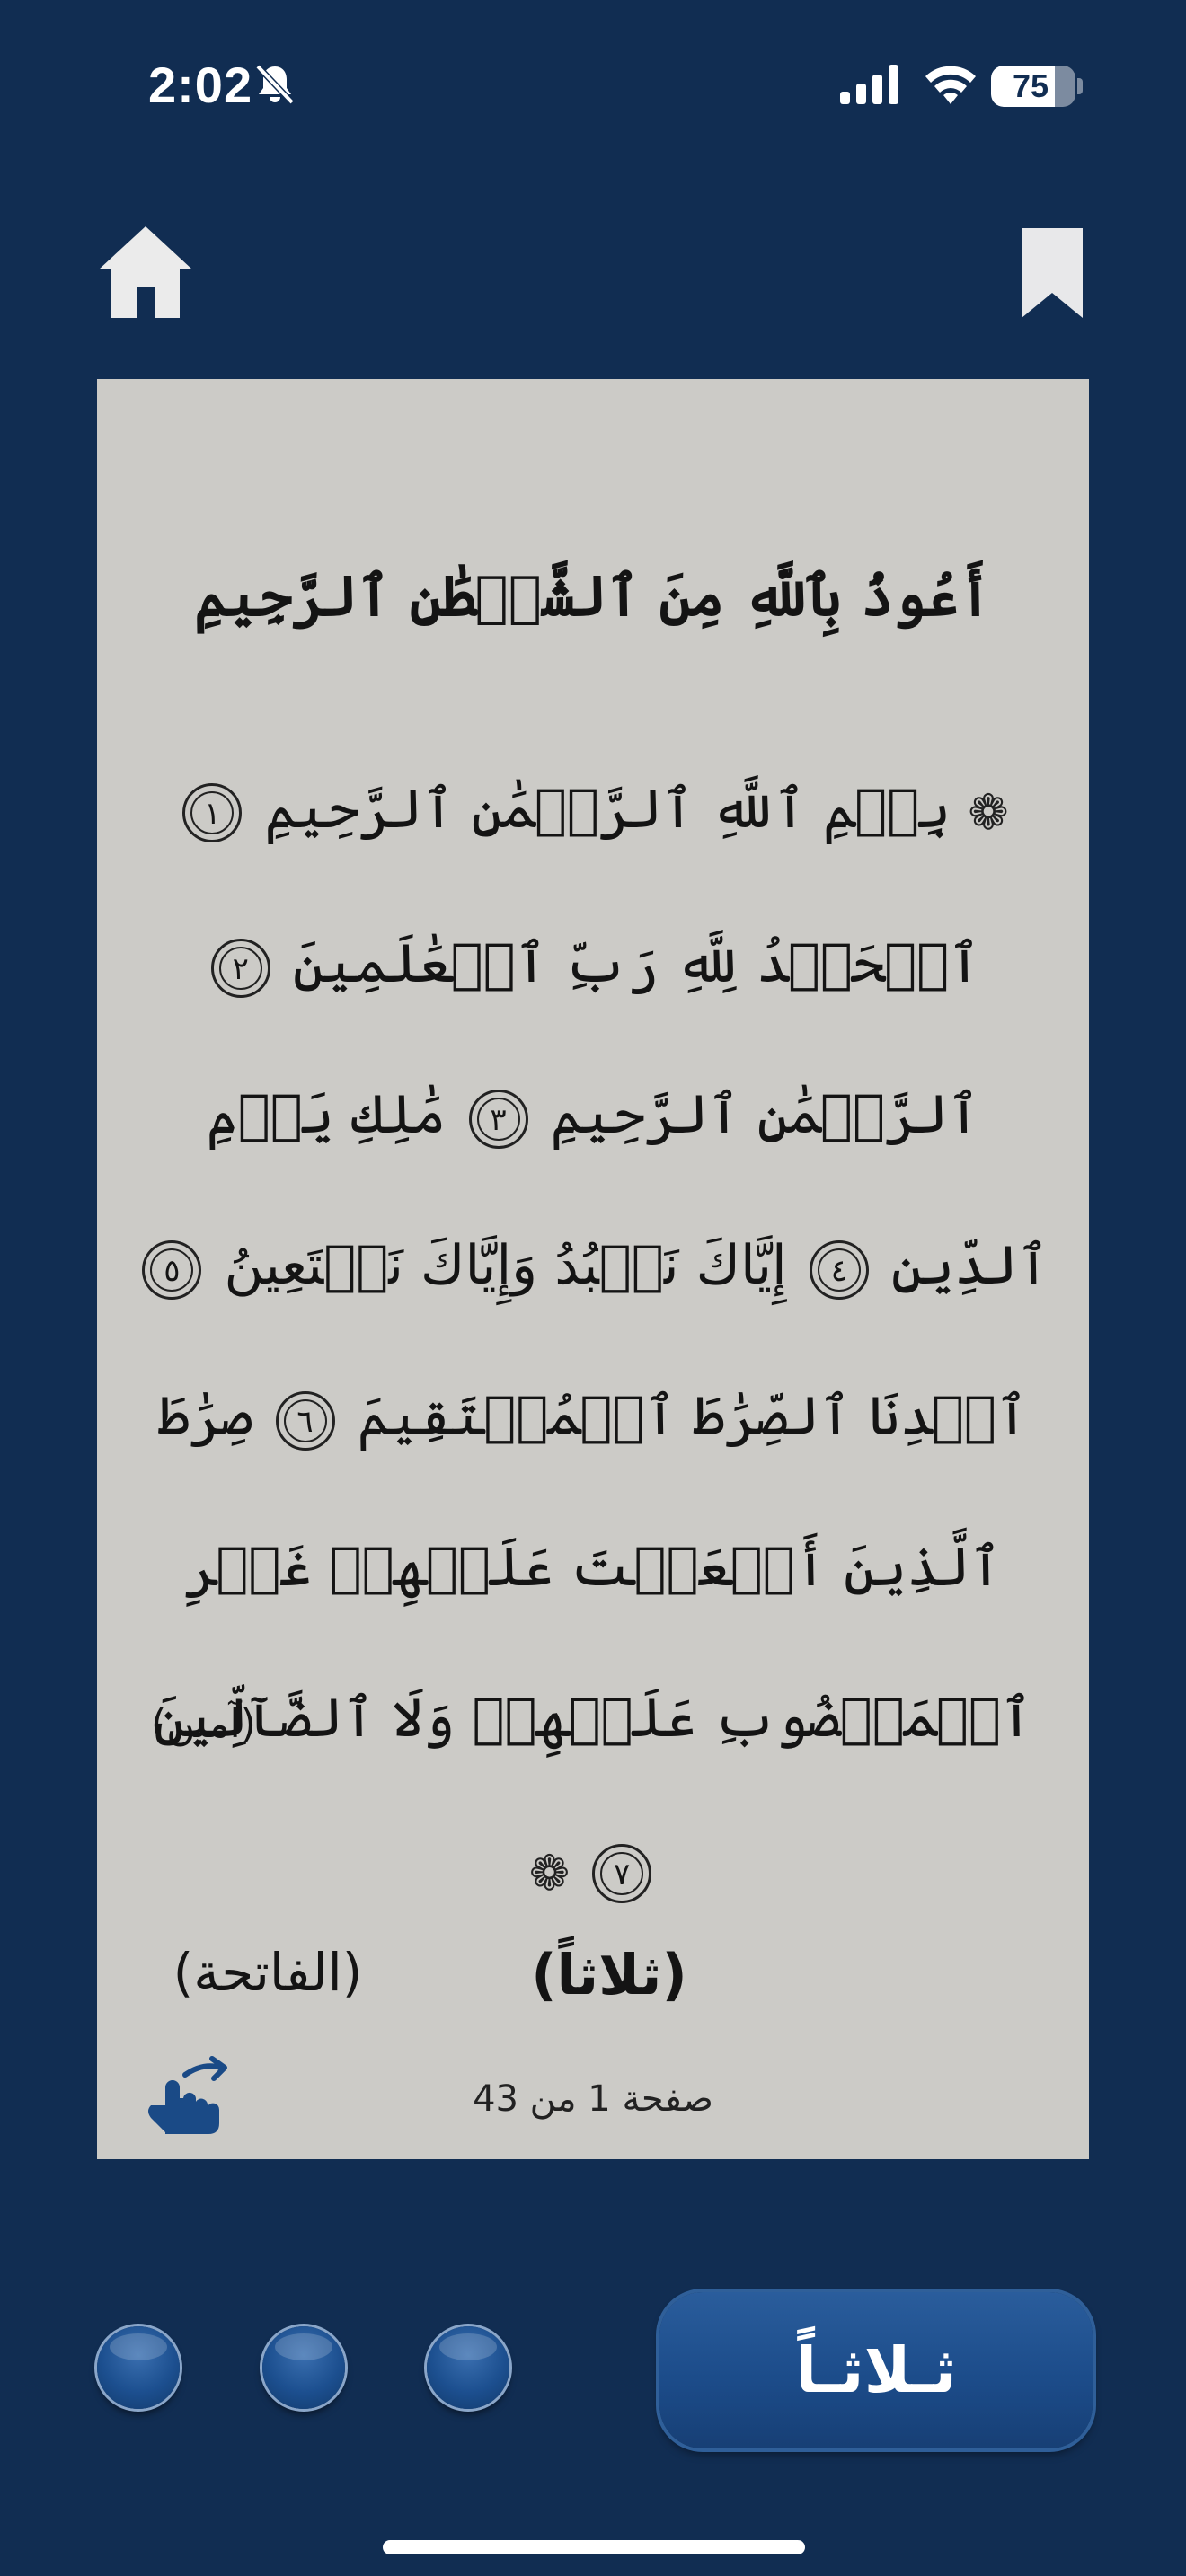 The image size is (1186, 2576). Describe the element at coordinates (203, 1724) in the screenshot. I see `amin-note: (آمين)` at that location.